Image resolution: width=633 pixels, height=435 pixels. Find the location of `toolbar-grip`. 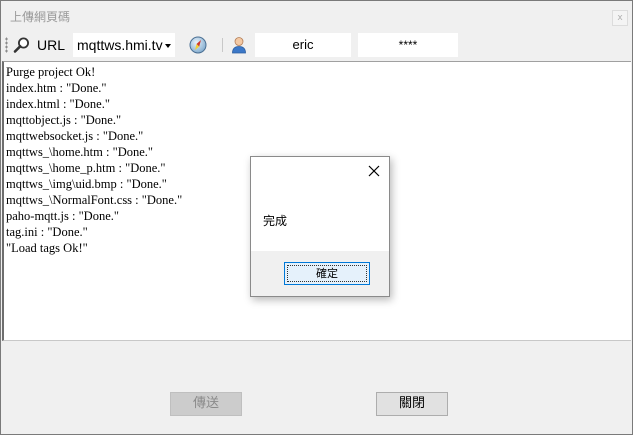

toolbar-grip is located at coordinates (6, 45).